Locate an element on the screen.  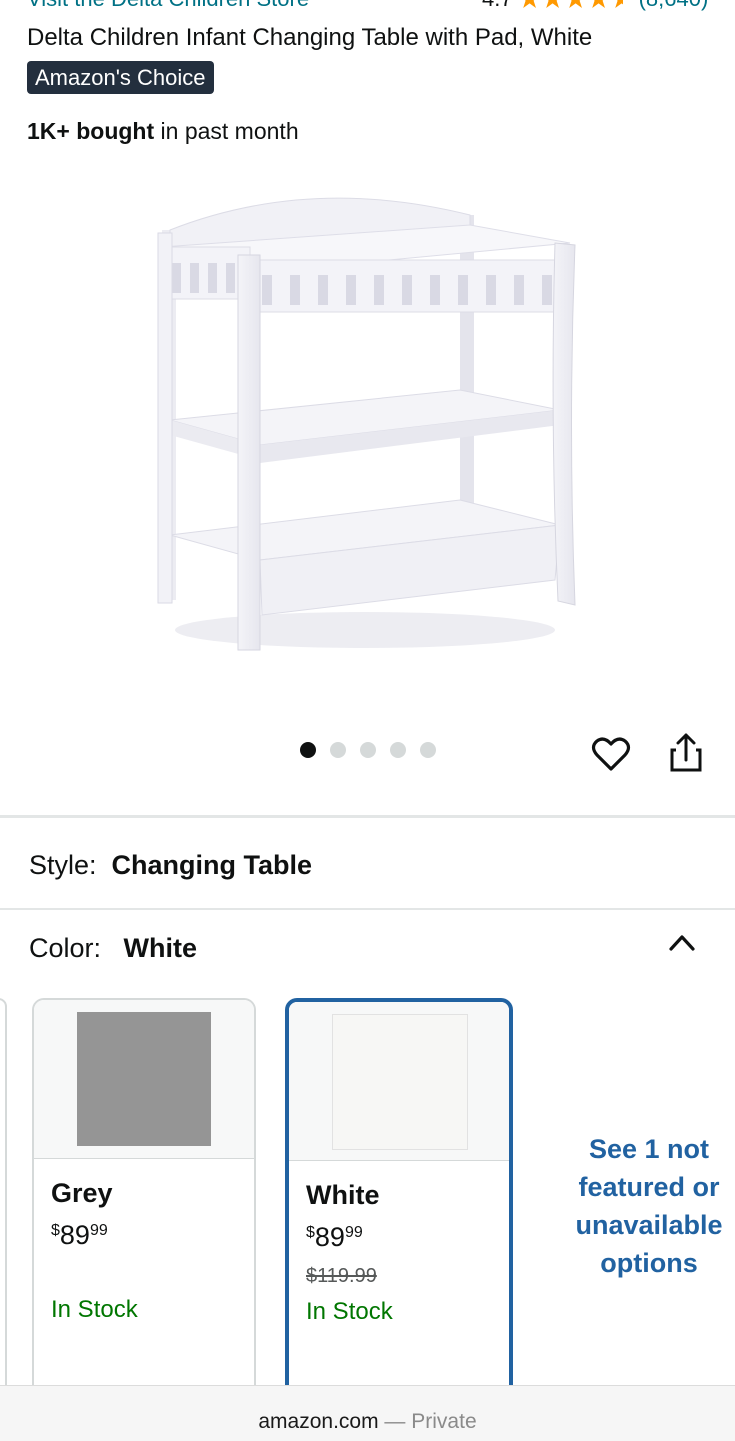
star-rating-icon is located at coordinates (576, 5).